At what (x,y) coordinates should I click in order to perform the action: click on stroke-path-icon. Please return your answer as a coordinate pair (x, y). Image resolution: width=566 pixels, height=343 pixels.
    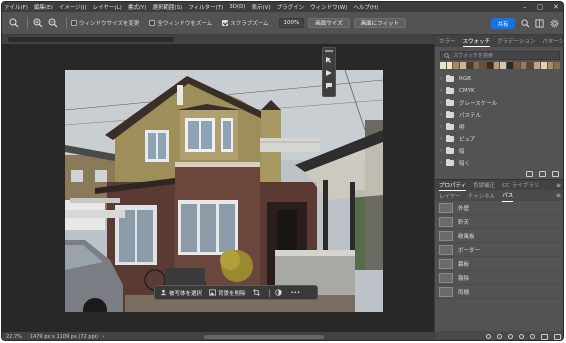
    Looking at the image, I should click on (499, 336).